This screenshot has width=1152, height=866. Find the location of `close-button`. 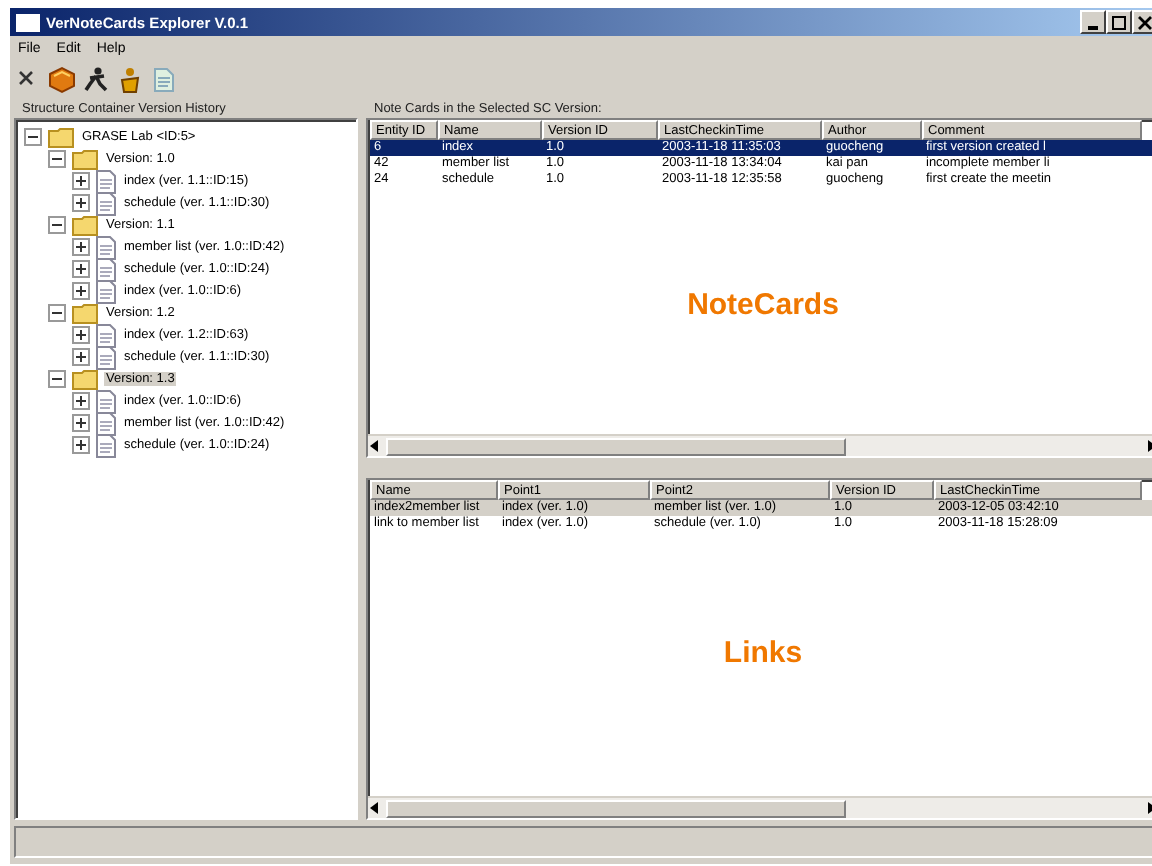

close-button is located at coordinates (1142, 22).